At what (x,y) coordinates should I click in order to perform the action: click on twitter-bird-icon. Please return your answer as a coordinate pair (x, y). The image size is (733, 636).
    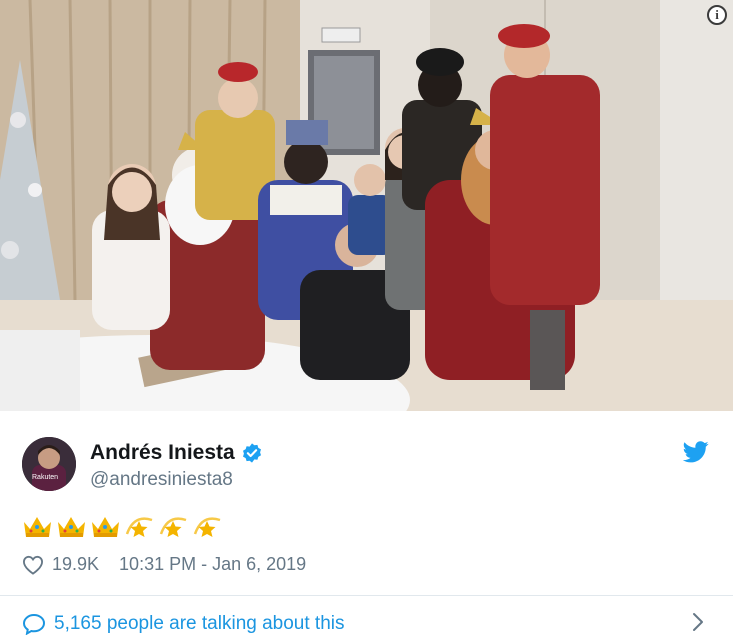
    Looking at the image, I should click on (696, 452).